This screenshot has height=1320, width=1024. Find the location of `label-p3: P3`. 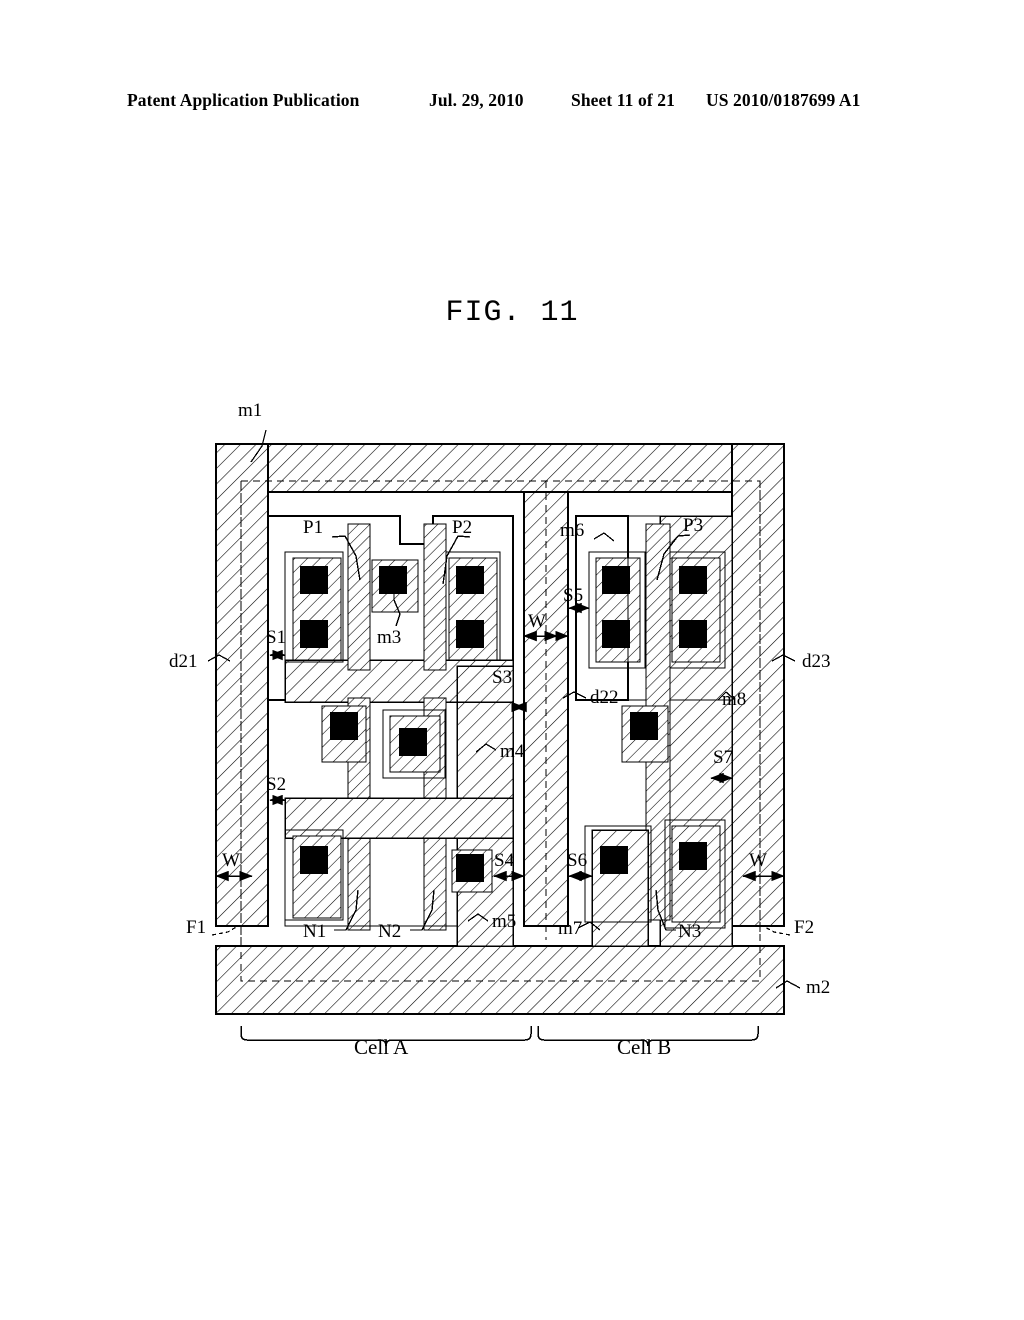

label-p3: P3 is located at coordinates (693, 525).